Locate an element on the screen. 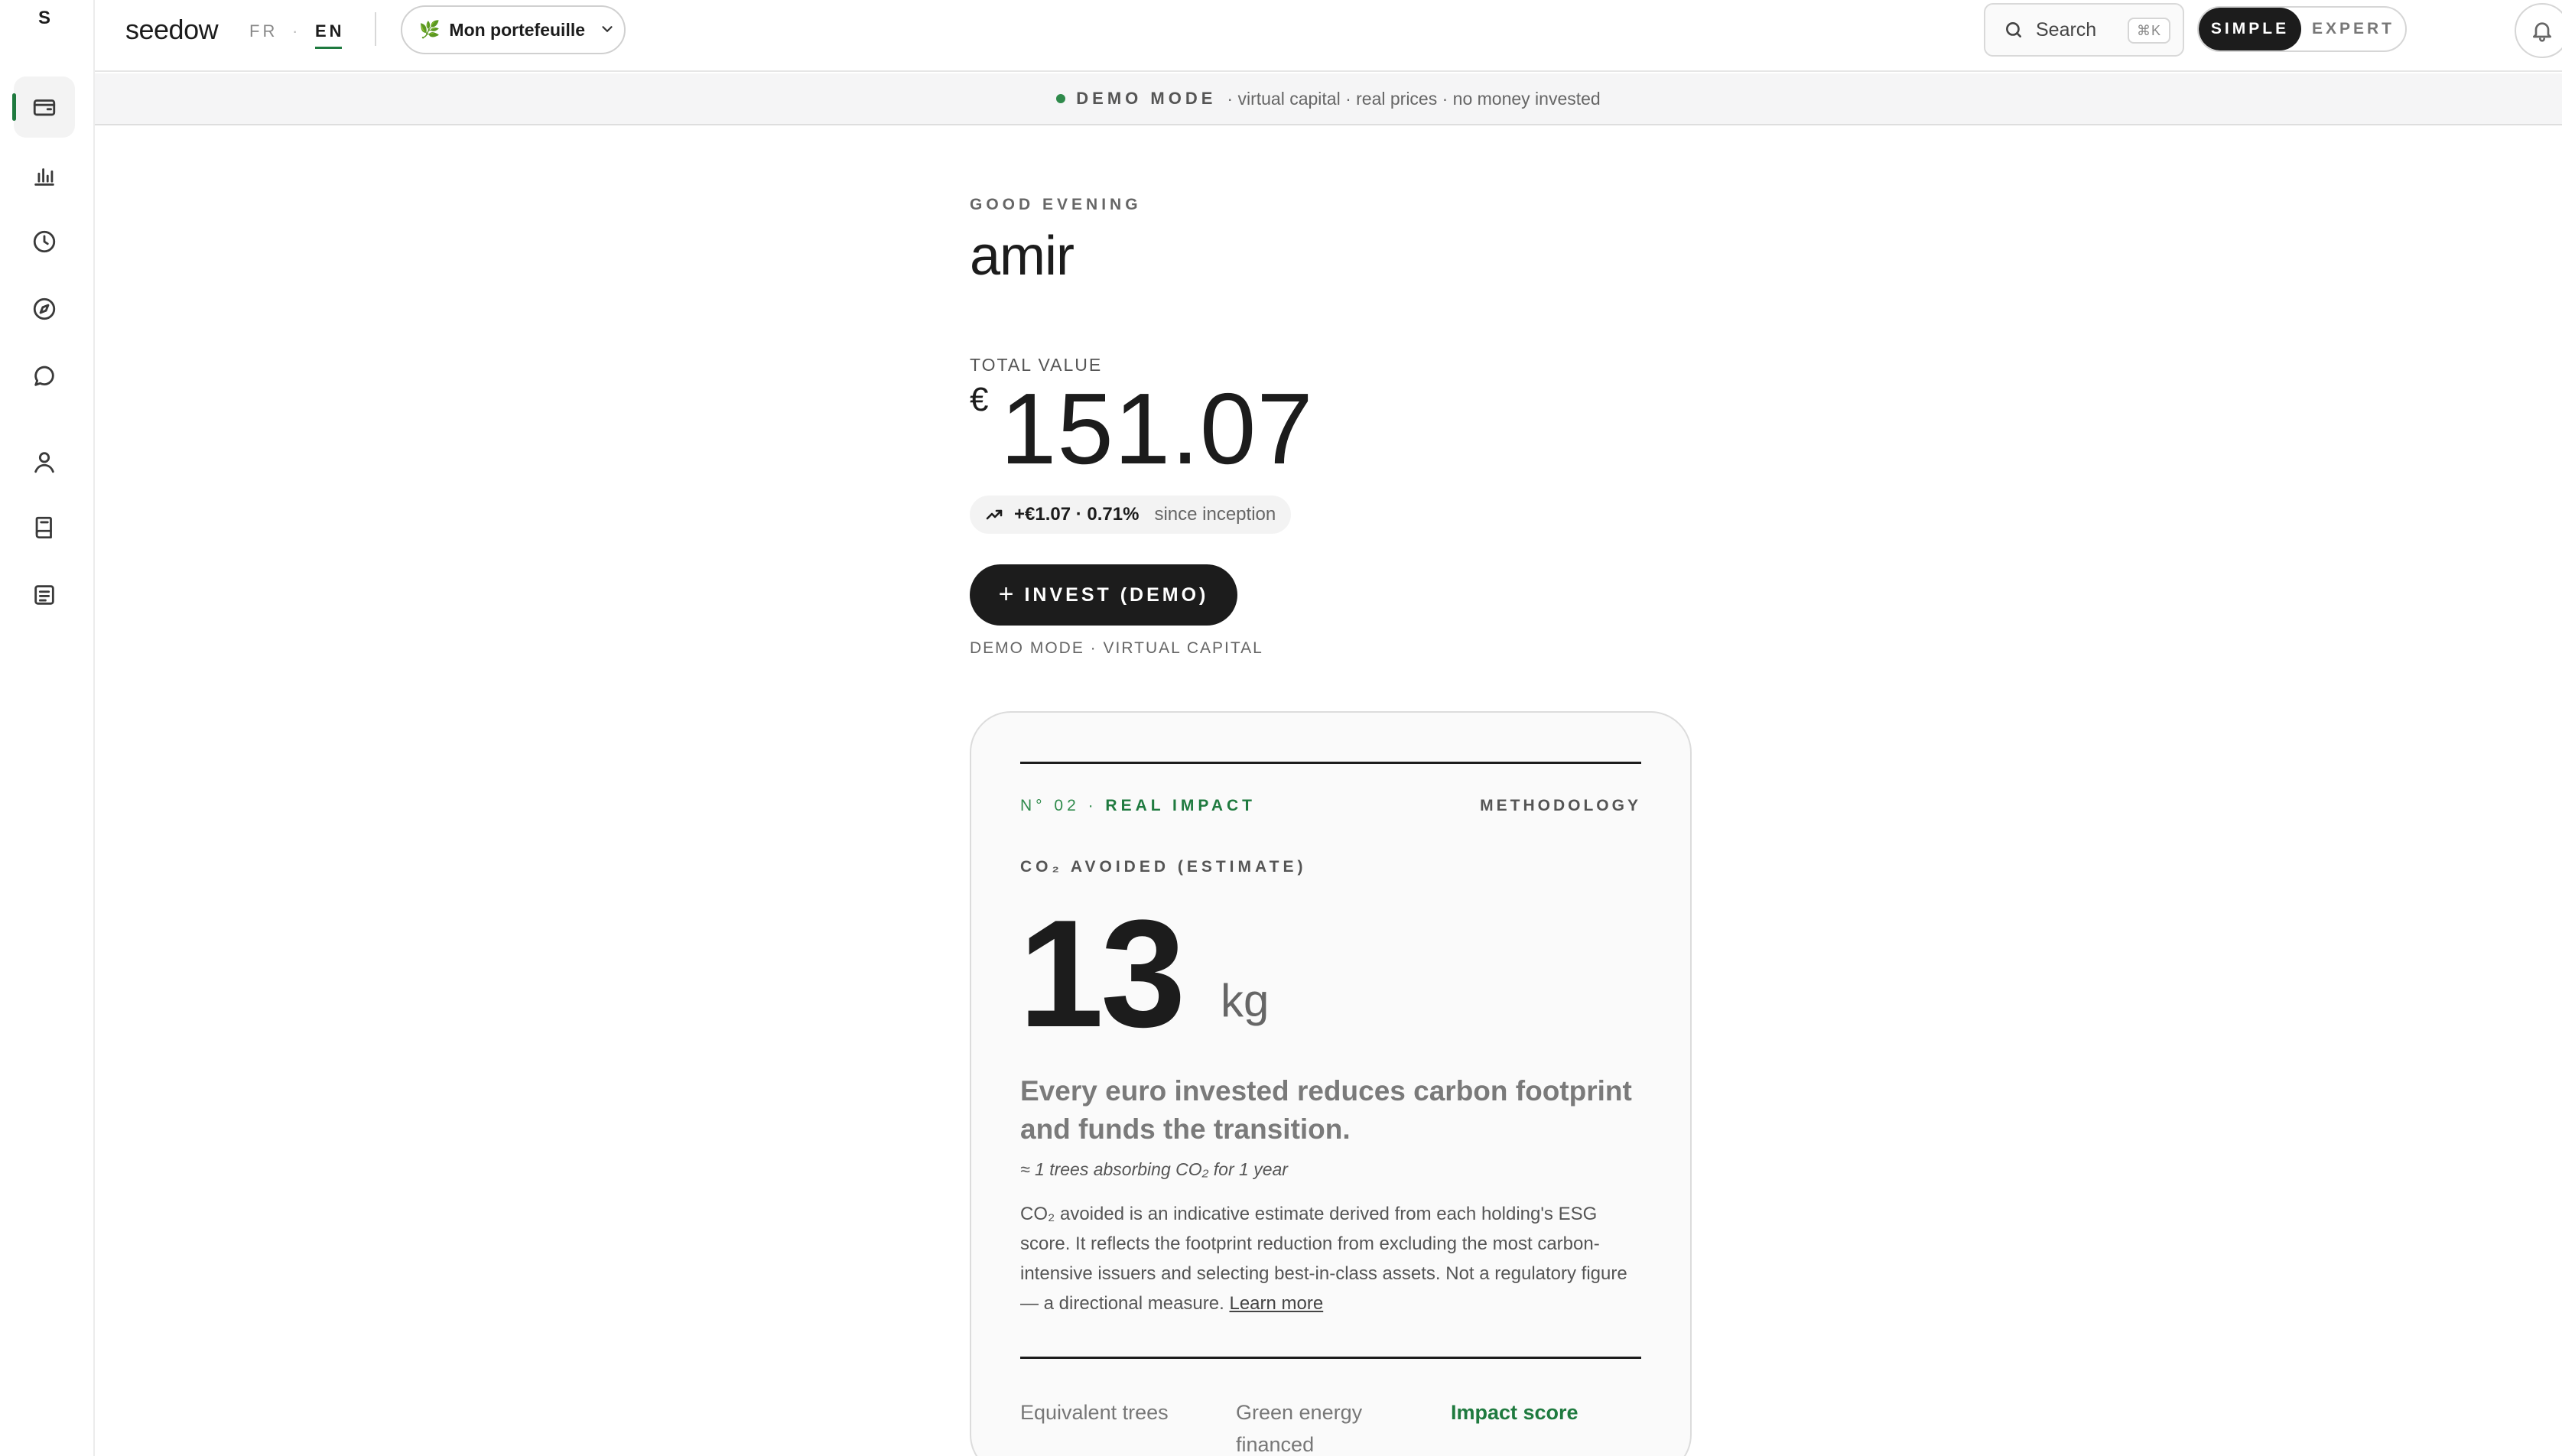  portfolio-selector: 🌿 Mon portefeuille is located at coordinates (513, 29).